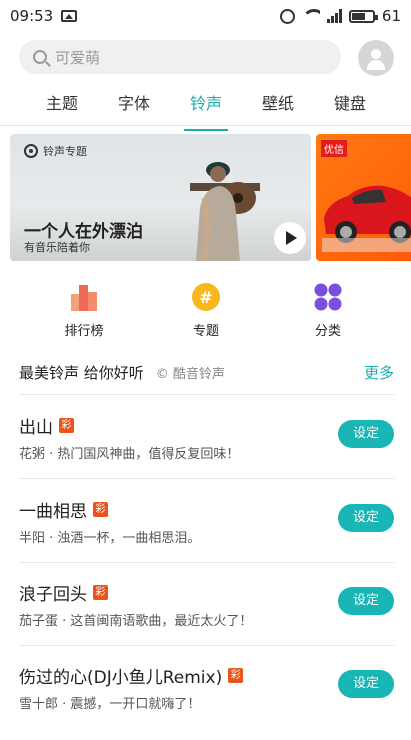 Image resolution: width=411 pixels, height=740 pixels. I want to click on category-icon, so click(328, 297).